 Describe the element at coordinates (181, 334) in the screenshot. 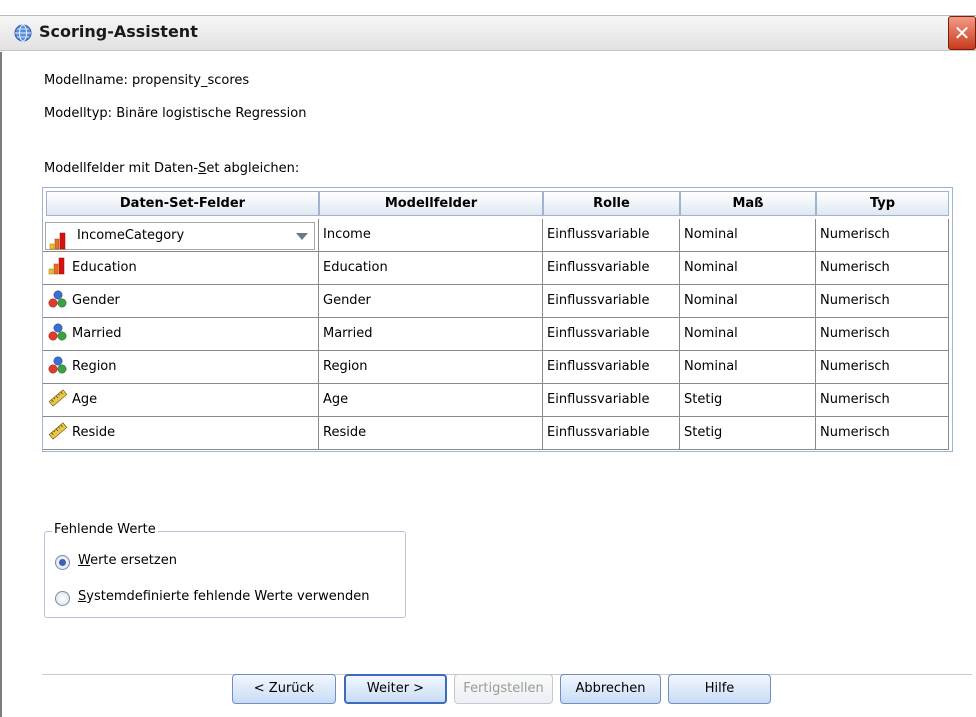

I see `table-row-3-dataset-field: Married` at that location.